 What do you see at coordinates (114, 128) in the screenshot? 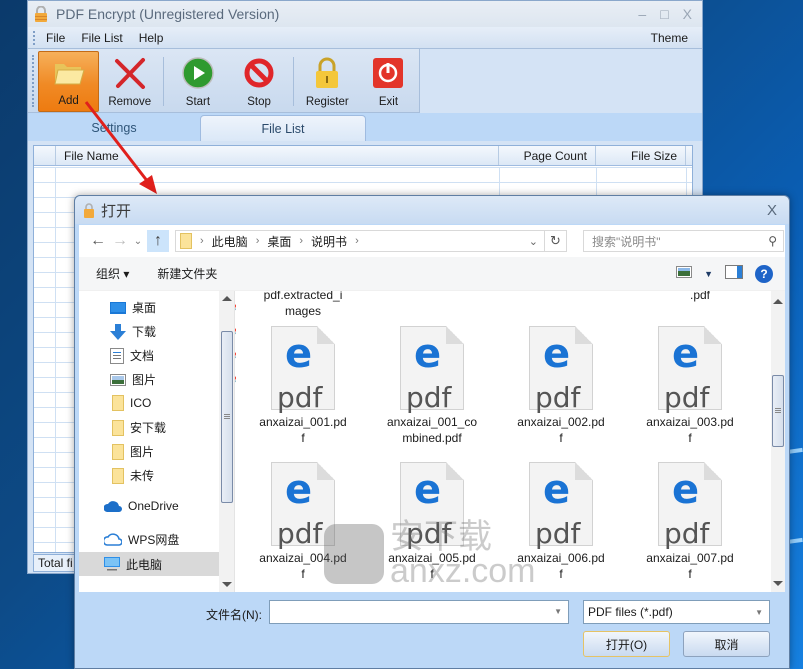
I see `tab-settings: Settings` at bounding box center [114, 128].